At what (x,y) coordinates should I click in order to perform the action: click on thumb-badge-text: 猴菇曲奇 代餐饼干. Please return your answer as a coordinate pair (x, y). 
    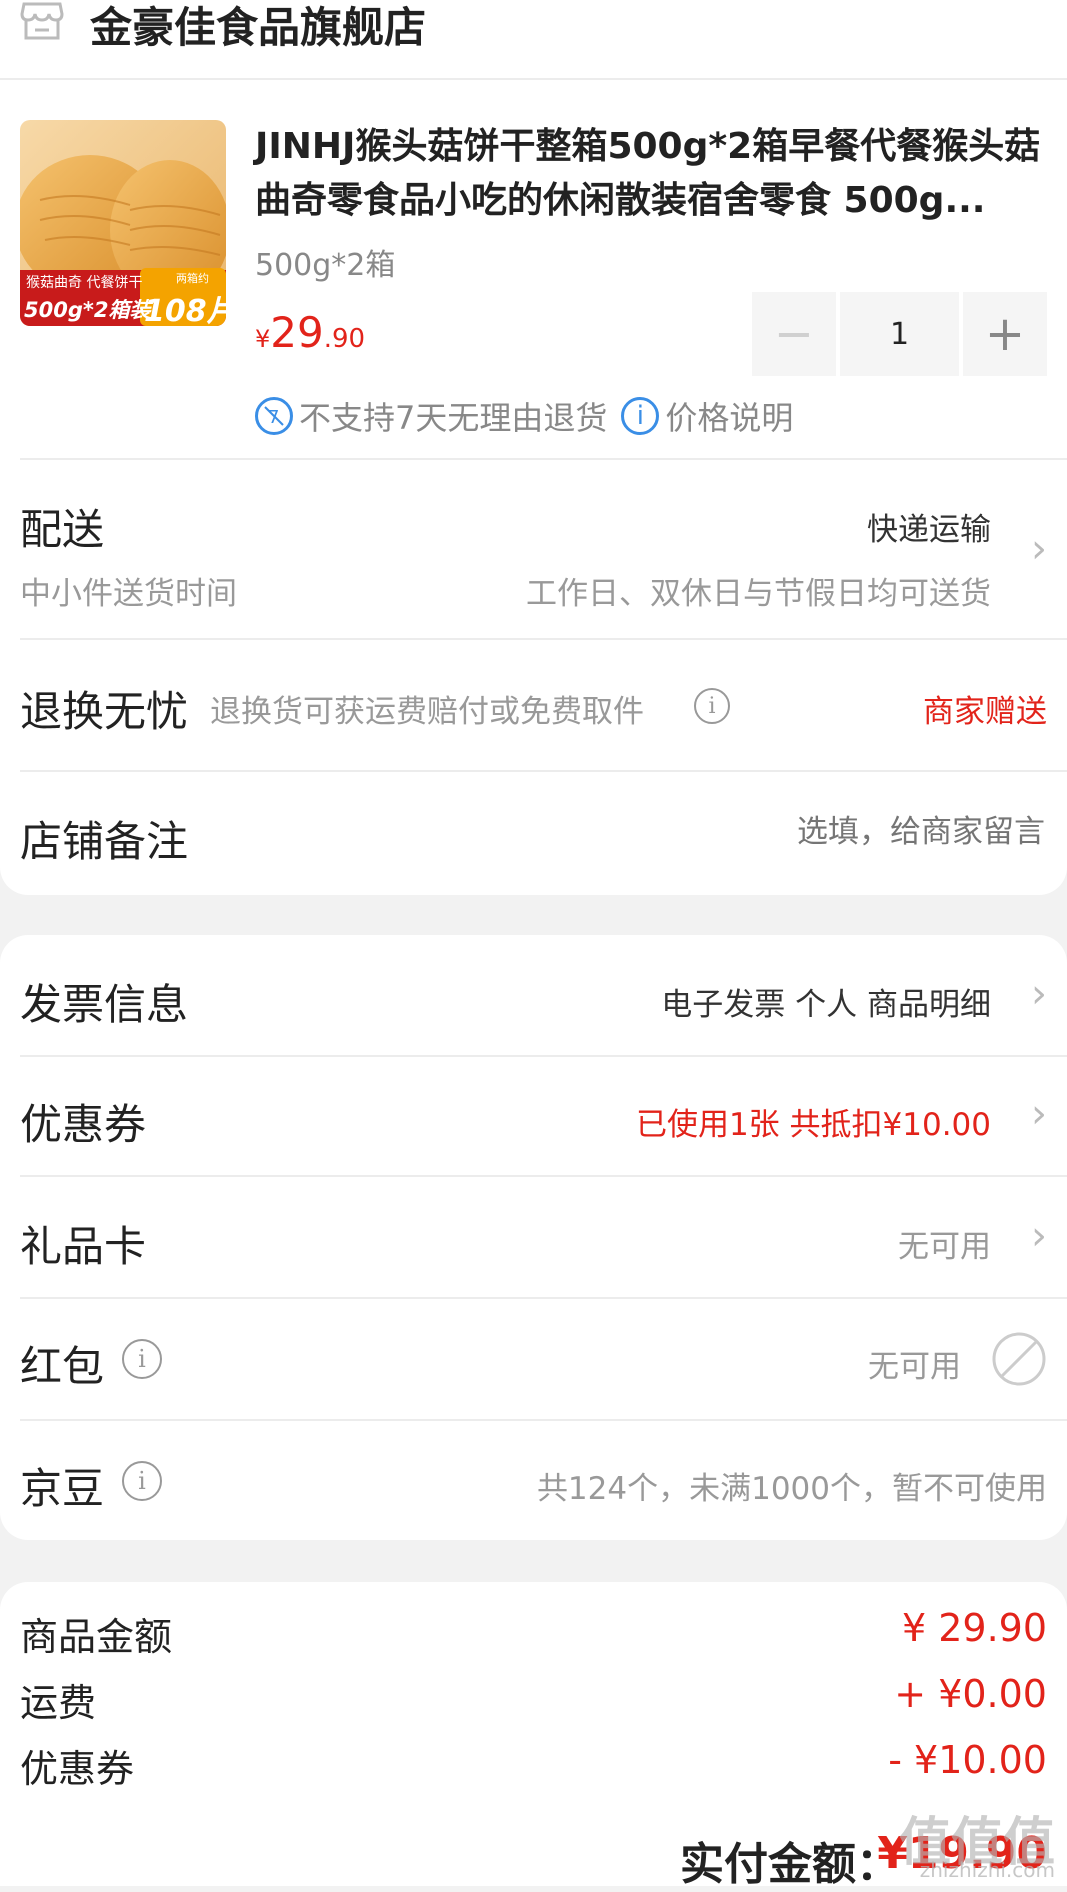
    Looking at the image, I should click on (84, 283).